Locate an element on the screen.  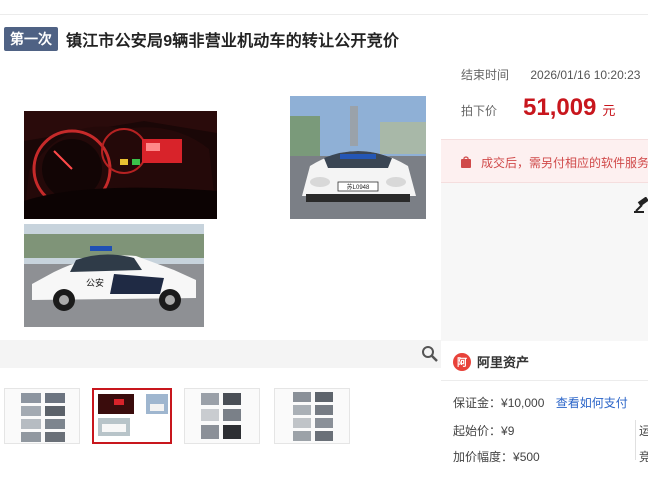
notice-text: 成交后，需另付相应的软件服务 is located at coordinates (564, 163).